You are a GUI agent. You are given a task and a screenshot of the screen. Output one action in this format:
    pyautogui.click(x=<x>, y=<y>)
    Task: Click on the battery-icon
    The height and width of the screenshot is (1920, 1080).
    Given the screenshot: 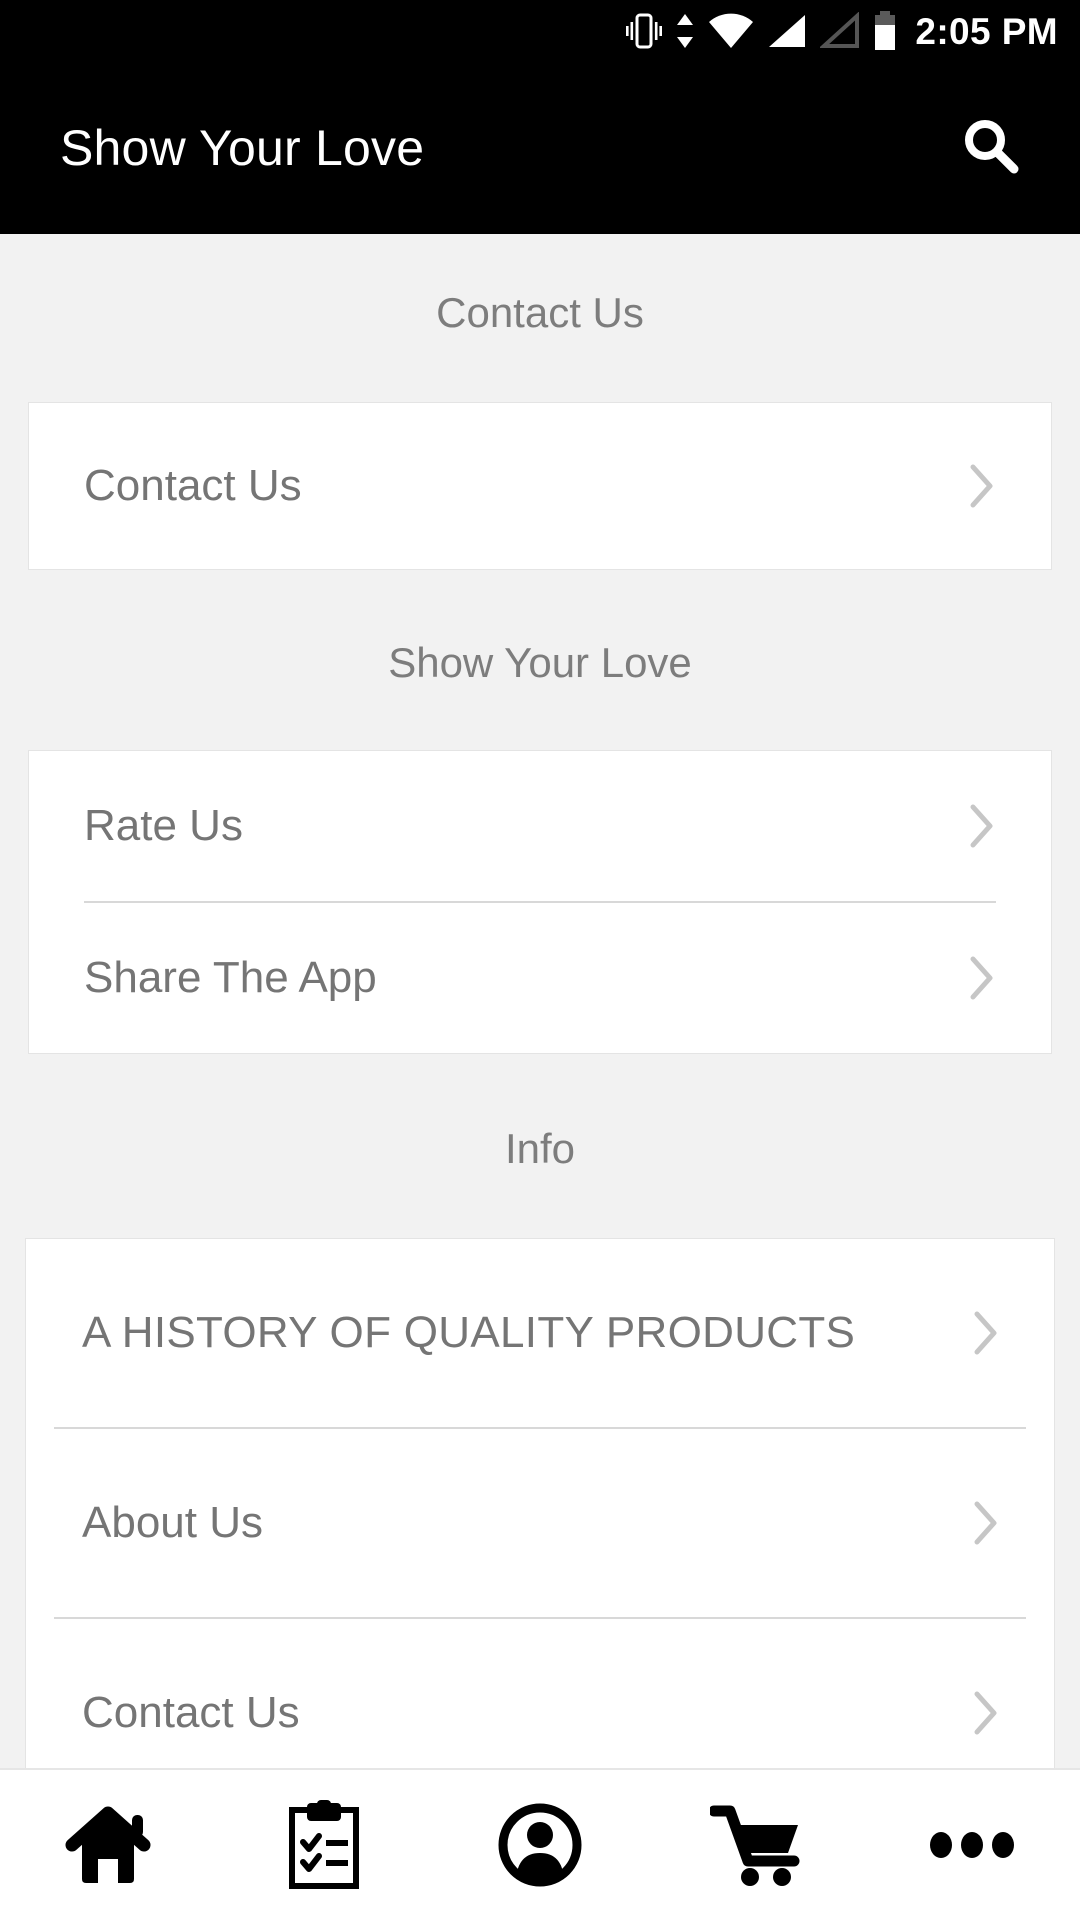 What is the action you would take?
    pyautogui.click(x=885, y=31)
    